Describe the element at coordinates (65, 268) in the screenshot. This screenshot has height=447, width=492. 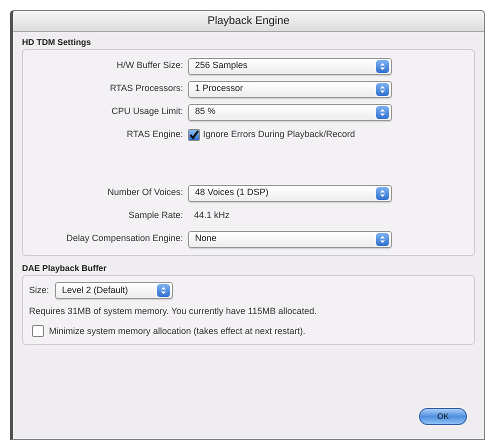
I see `section-title: DAE Playback Buffer` at that location.